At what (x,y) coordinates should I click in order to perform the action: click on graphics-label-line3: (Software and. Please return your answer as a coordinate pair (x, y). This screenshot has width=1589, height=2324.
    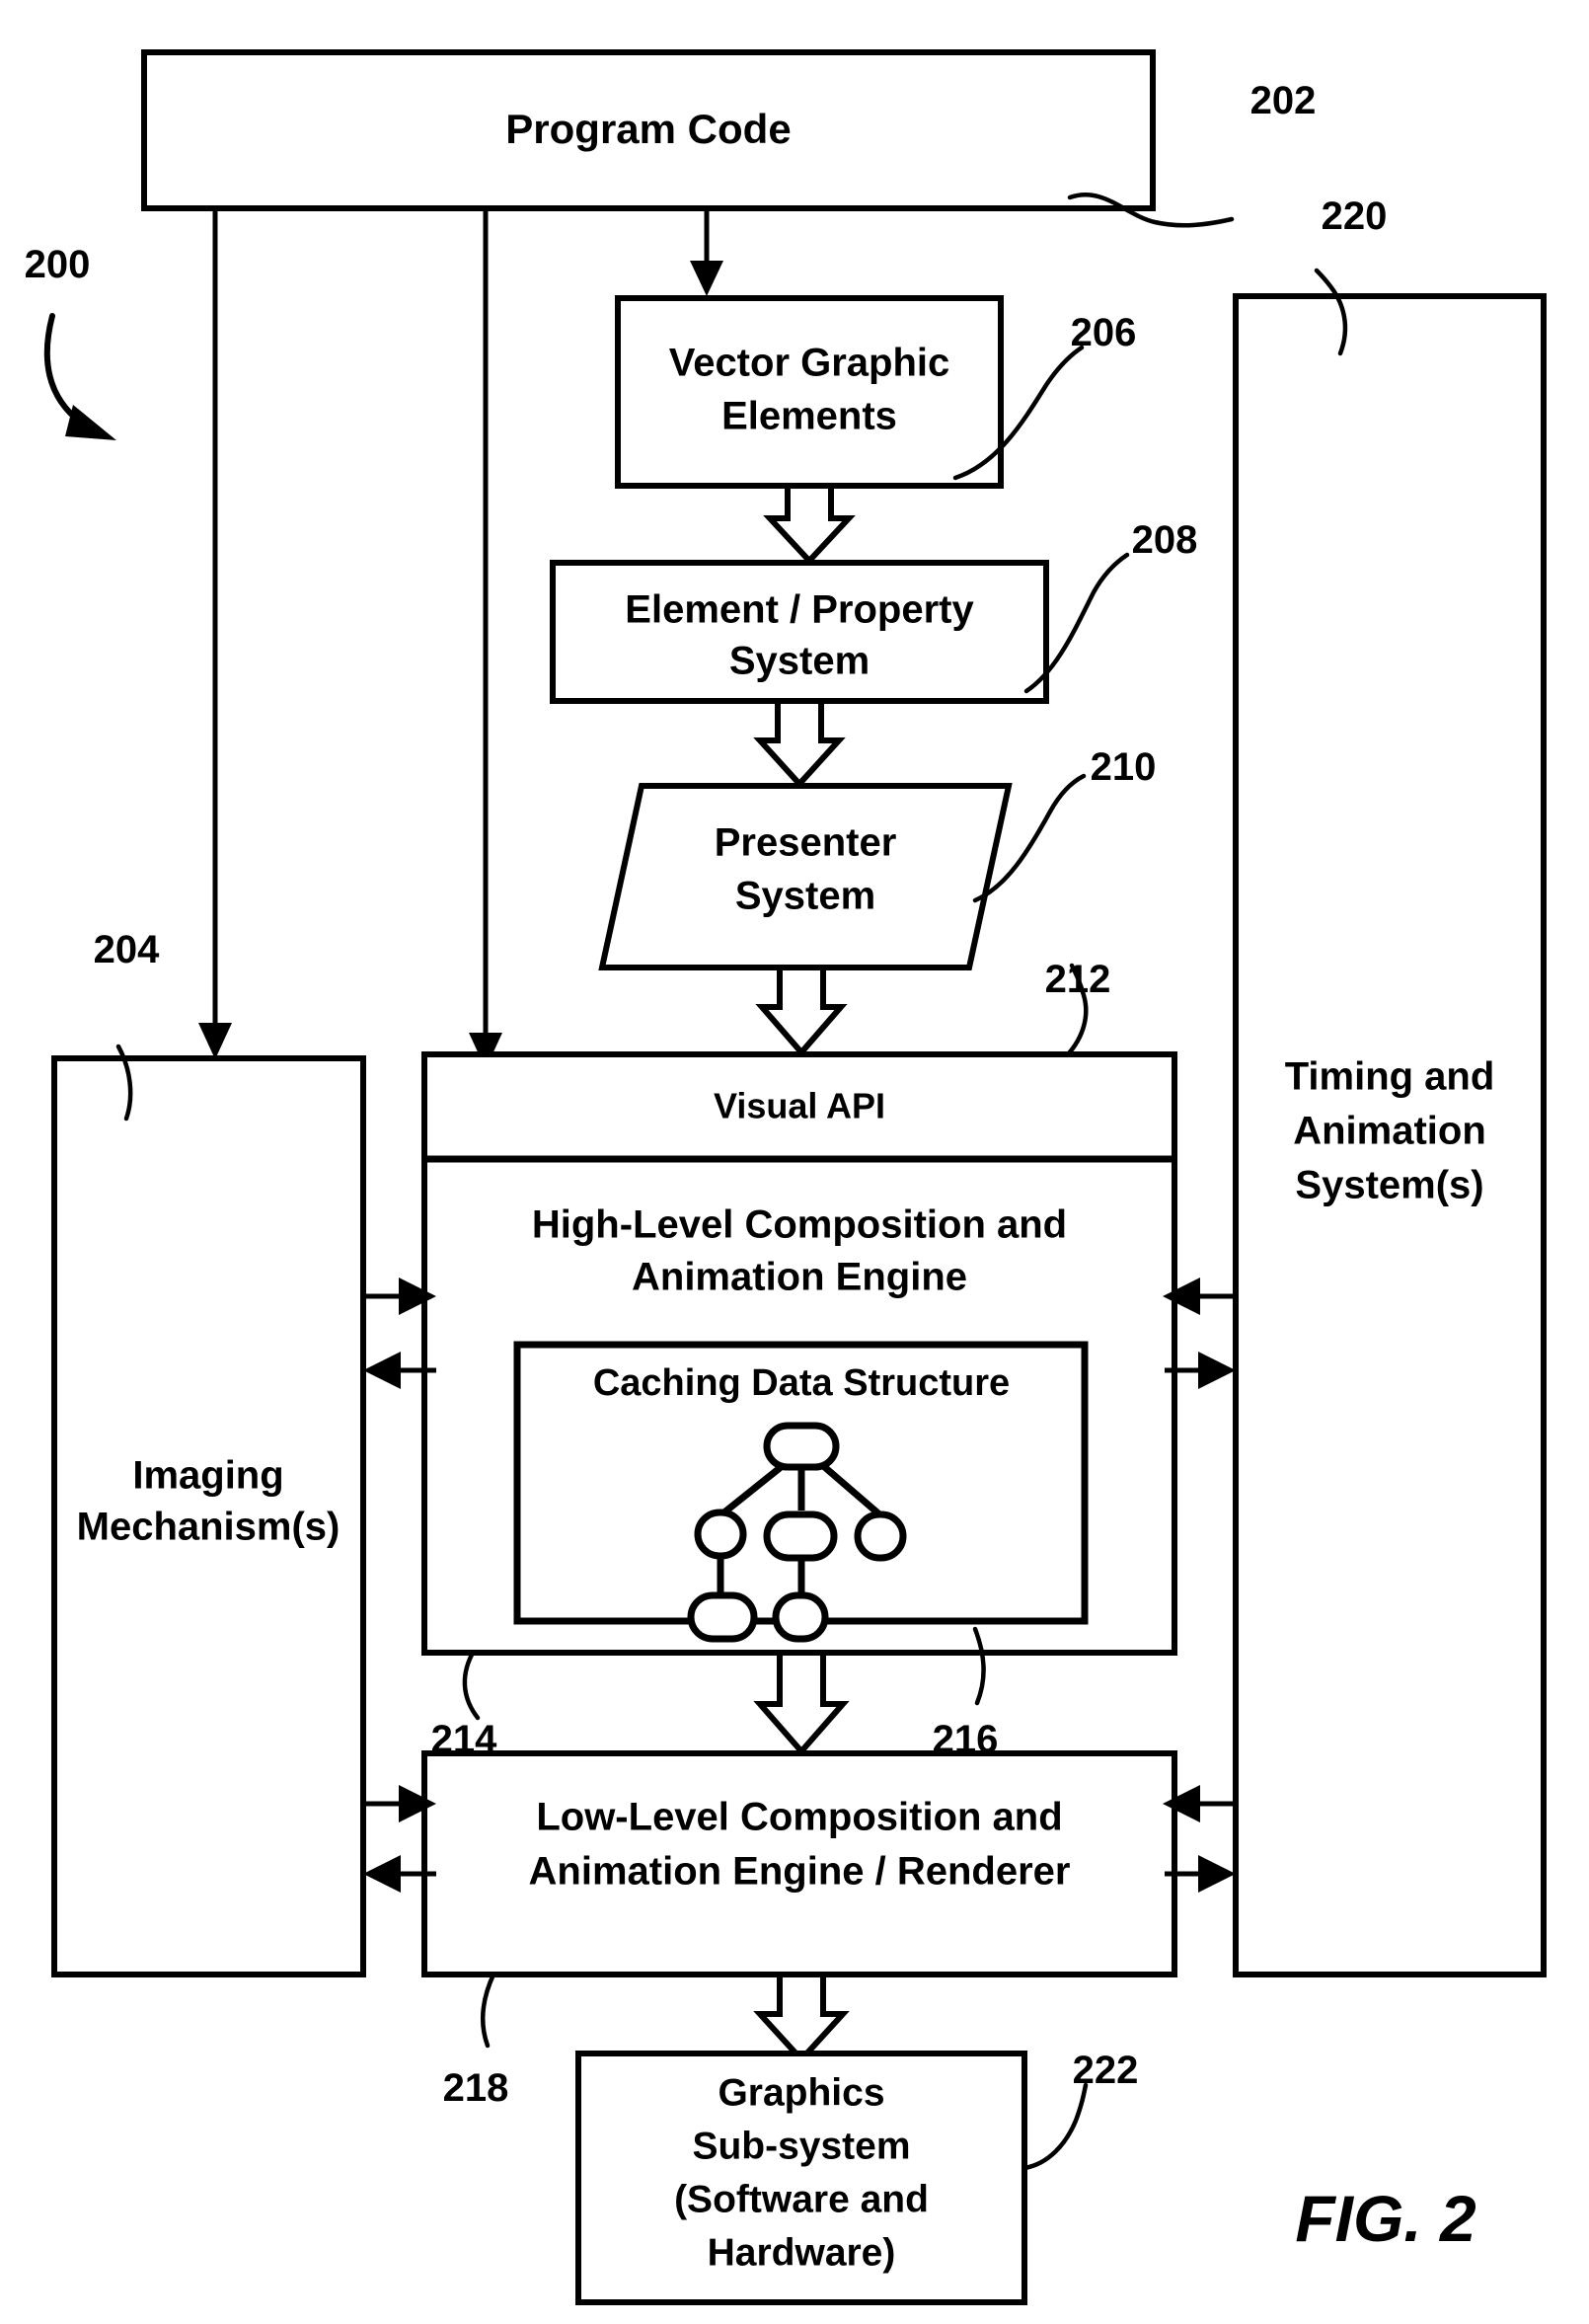
    Looking at the image, I should click on (801, 2199).